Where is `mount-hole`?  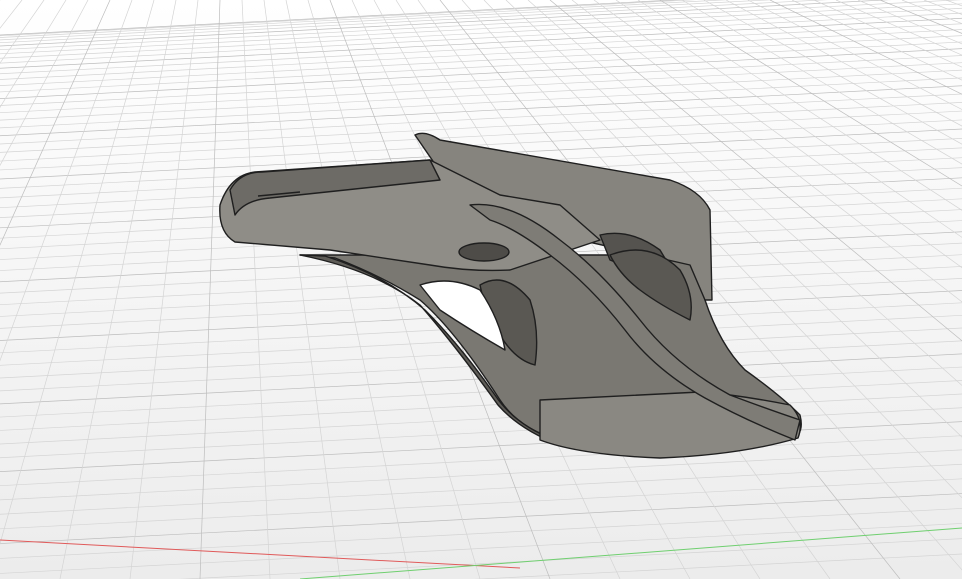 mount-hole is located at coordinates (484, 252).